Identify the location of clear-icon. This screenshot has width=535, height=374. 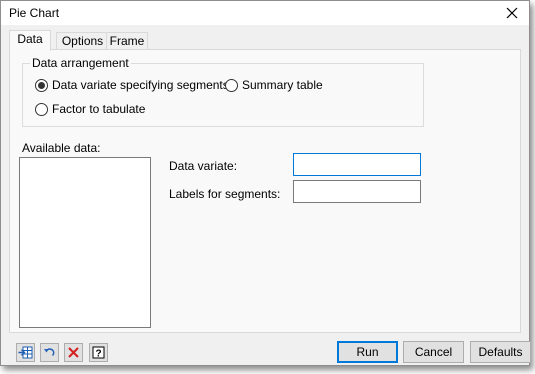
(73, 352).